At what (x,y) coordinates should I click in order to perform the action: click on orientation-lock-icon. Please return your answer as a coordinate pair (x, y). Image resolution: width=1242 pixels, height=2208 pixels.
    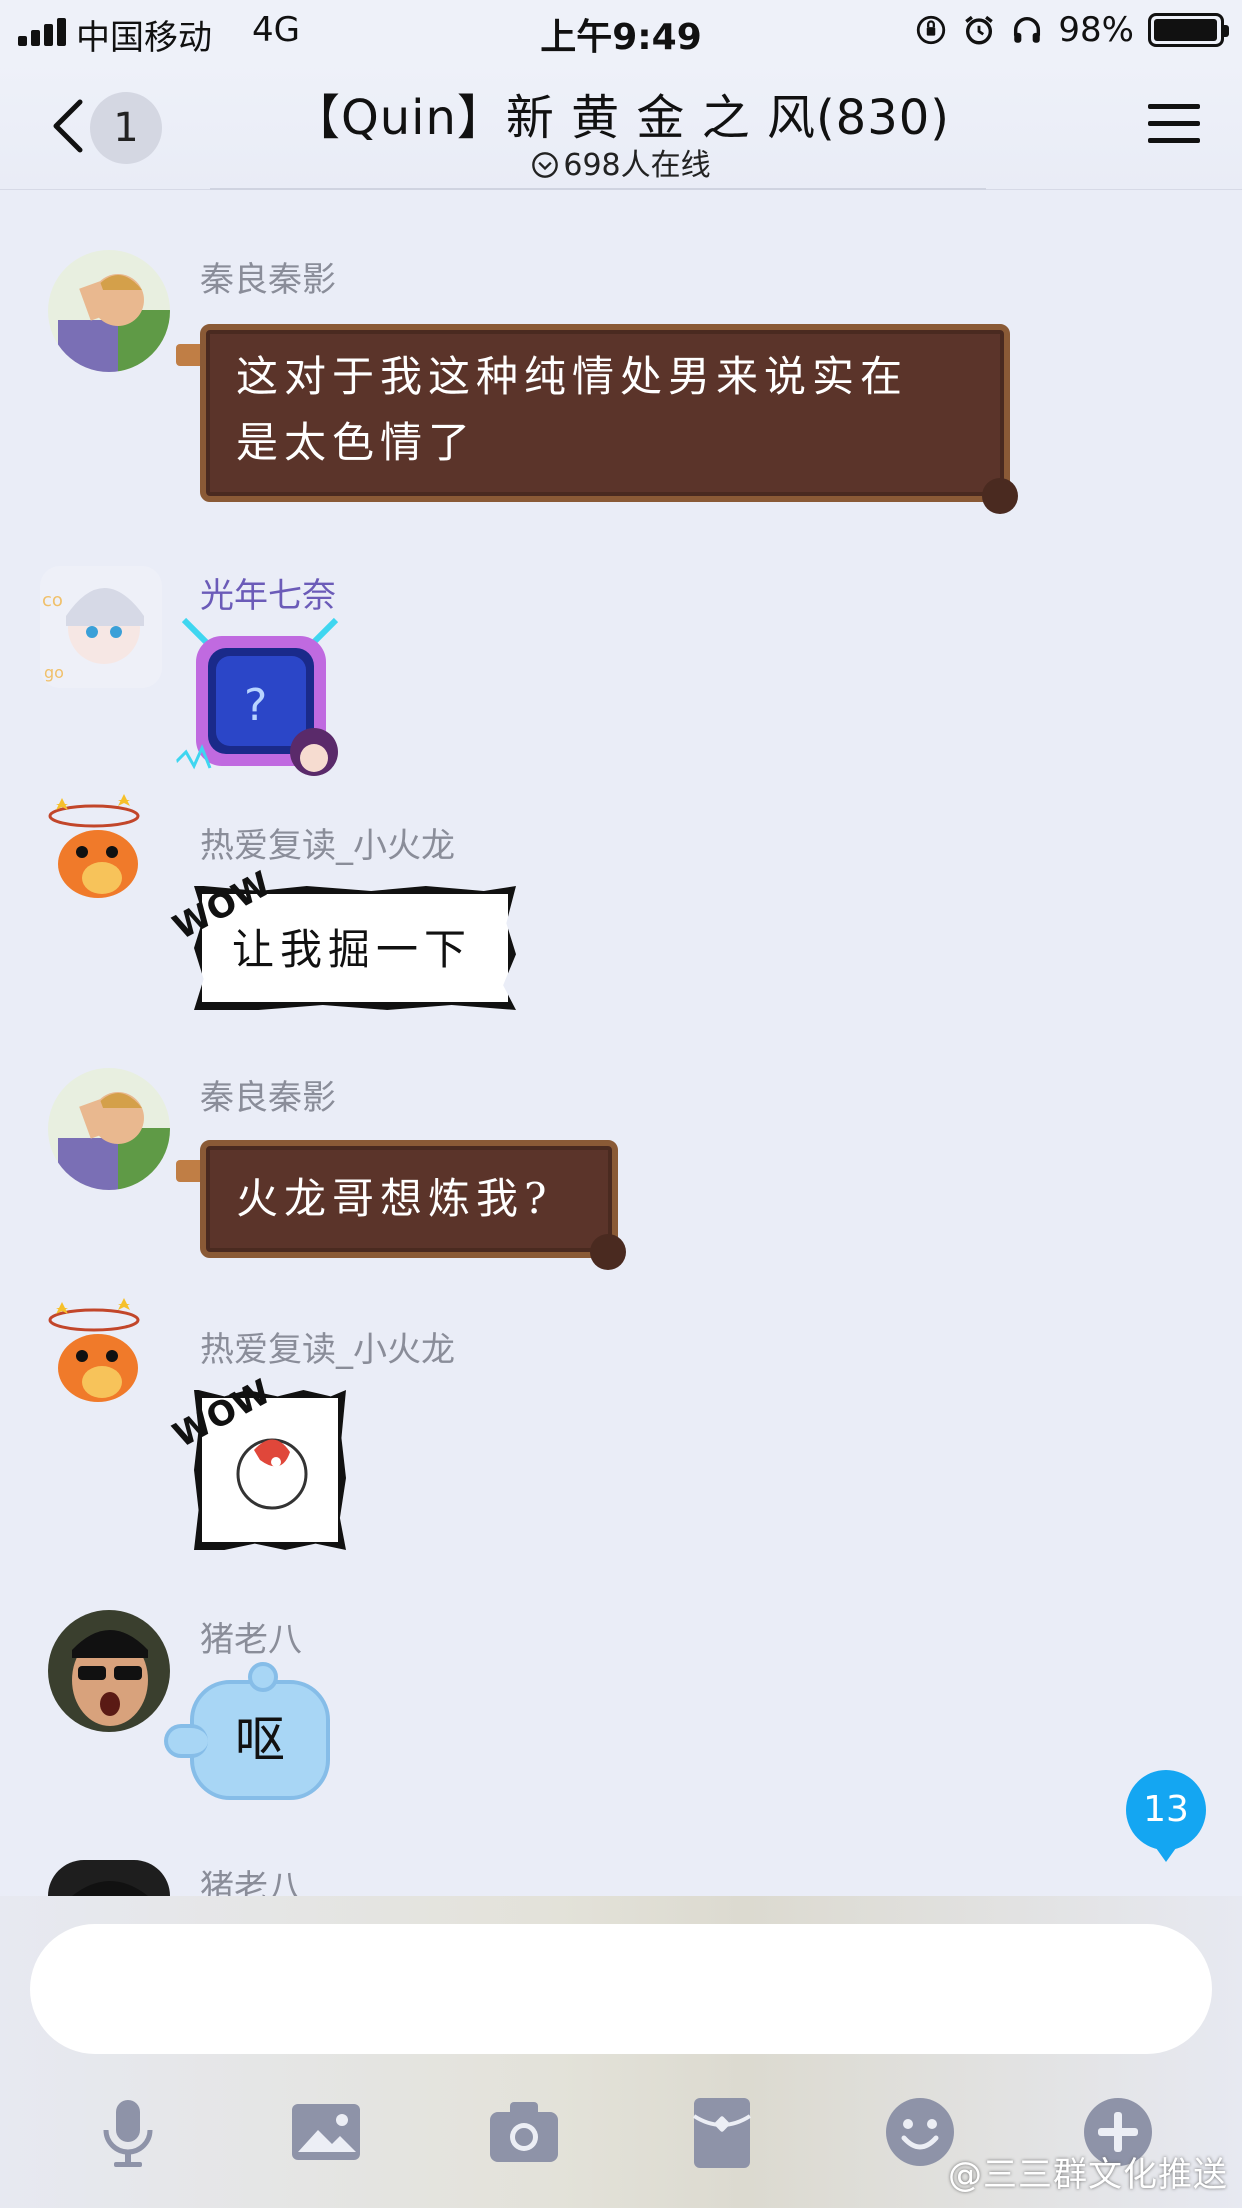
    Looking at the image, I should click on (931, 30).